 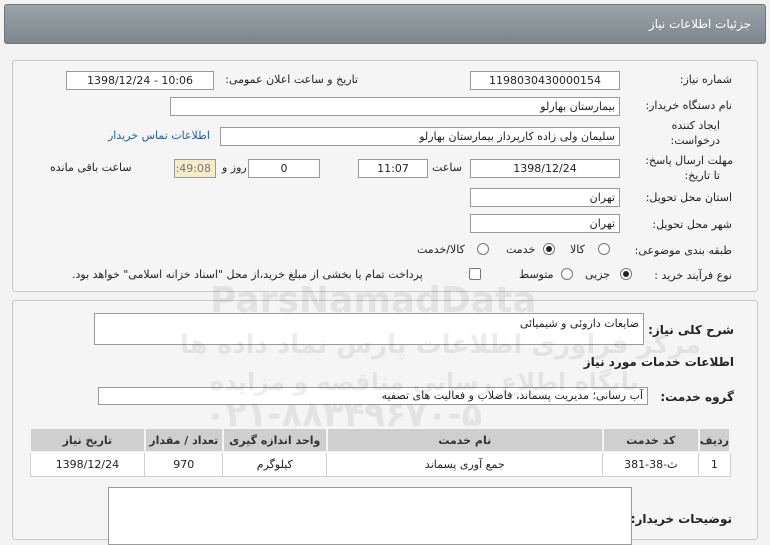 I want to click on category-option-service: خدمت, so click(x=521, y=249).